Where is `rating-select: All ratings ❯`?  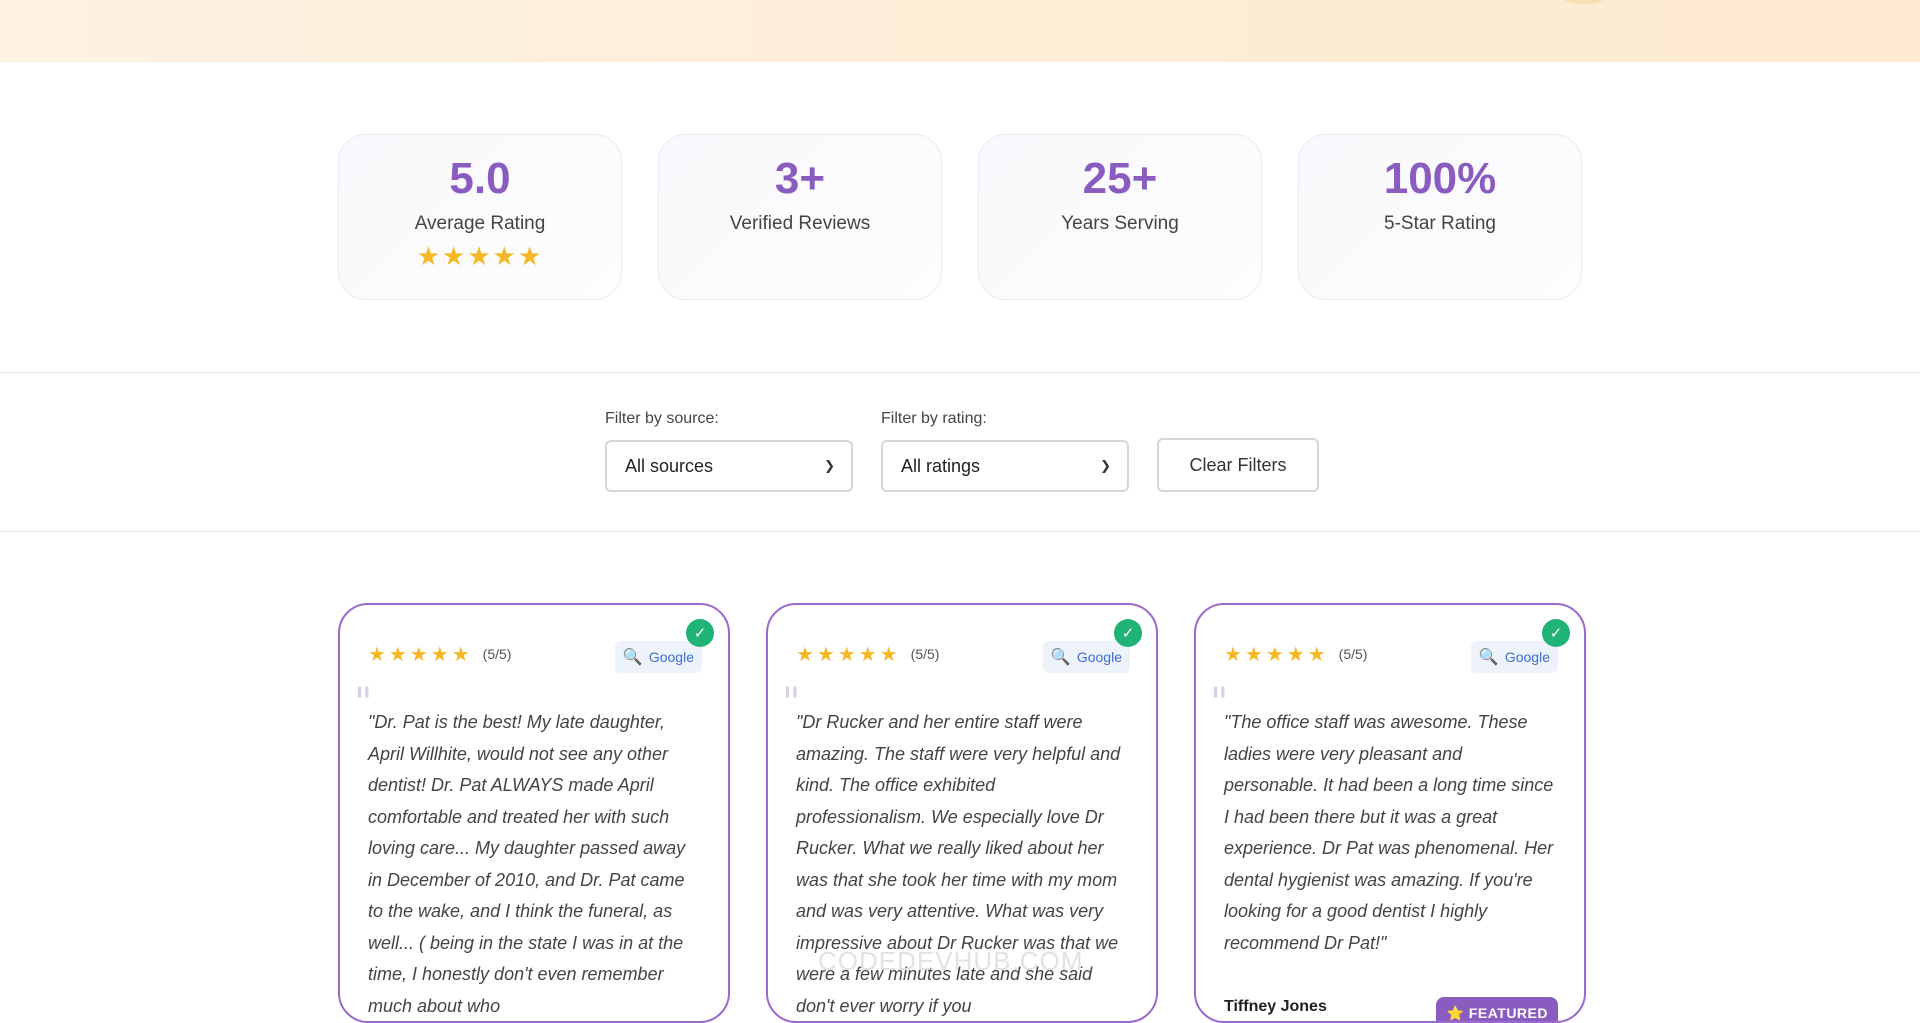
rating-select: All ratings ❯ is located at coordinates (1005, 466).